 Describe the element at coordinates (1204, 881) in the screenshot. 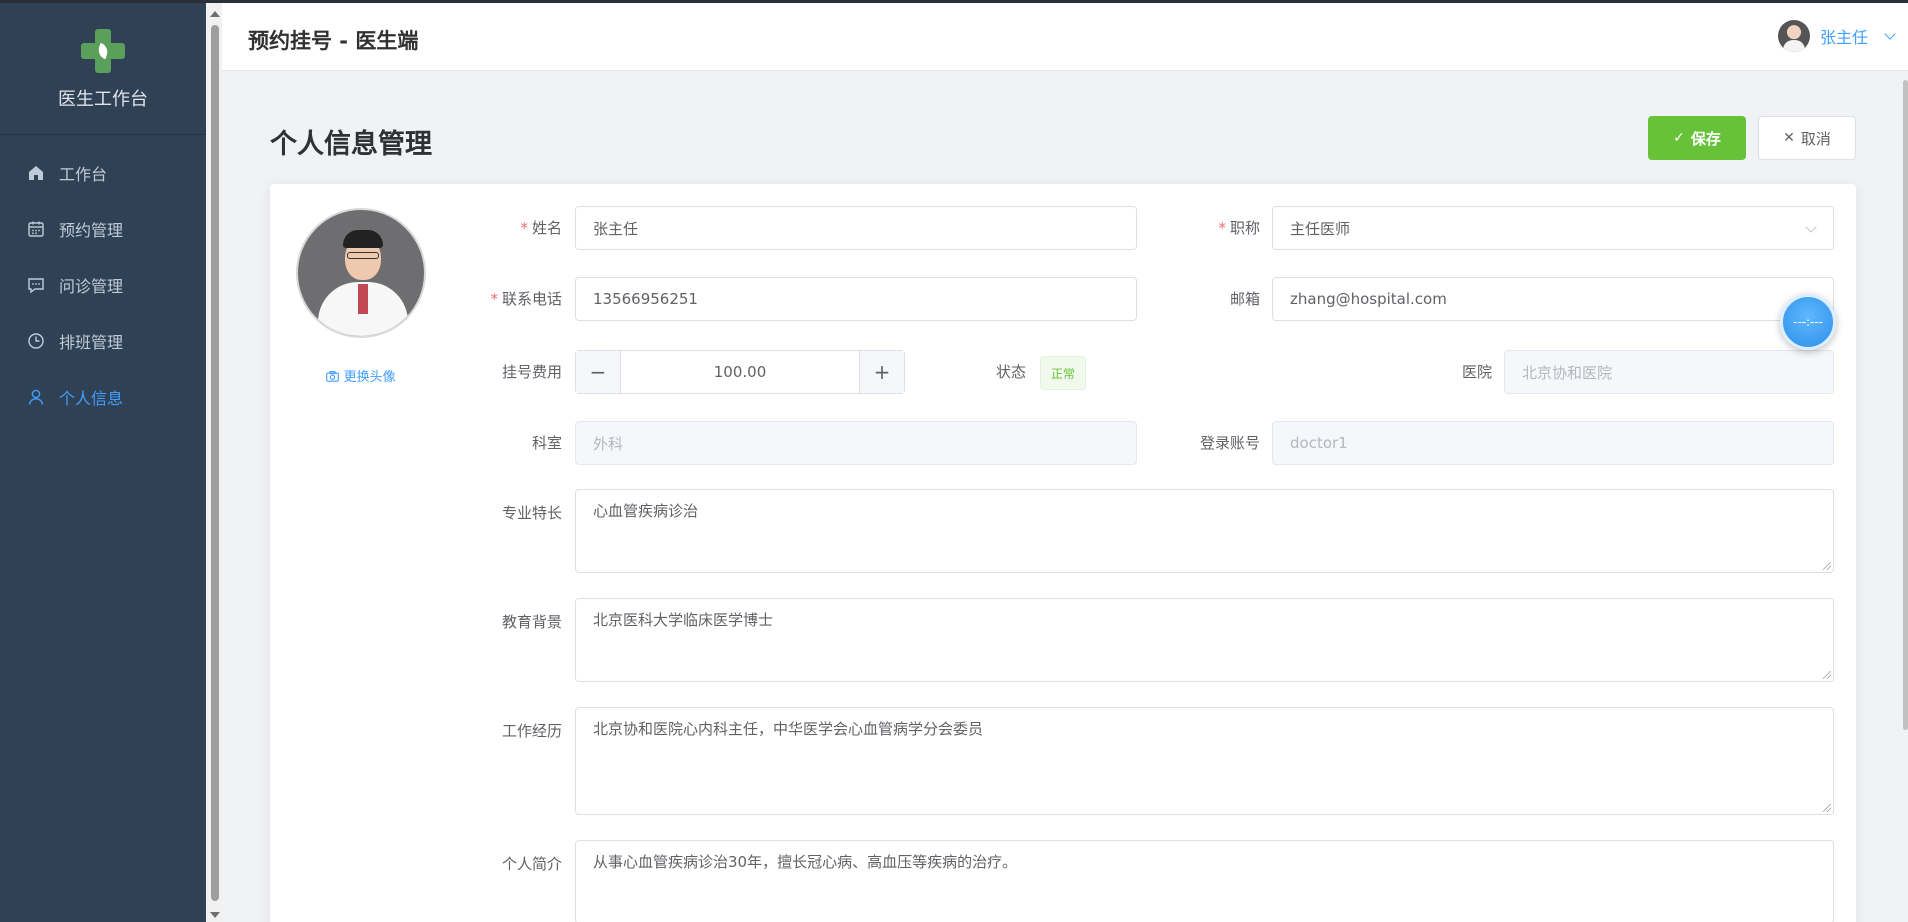

I see `bio-textarea: 从事心血管疾病诊治30年，擅长冠心病、高血压等疾病的治疗。` at that location.